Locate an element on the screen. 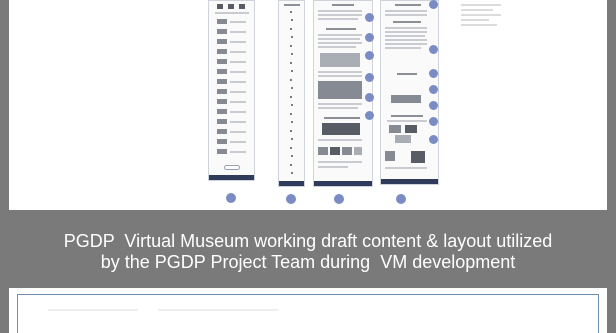  draft-sheet-a is located at coordinates (231, 90).